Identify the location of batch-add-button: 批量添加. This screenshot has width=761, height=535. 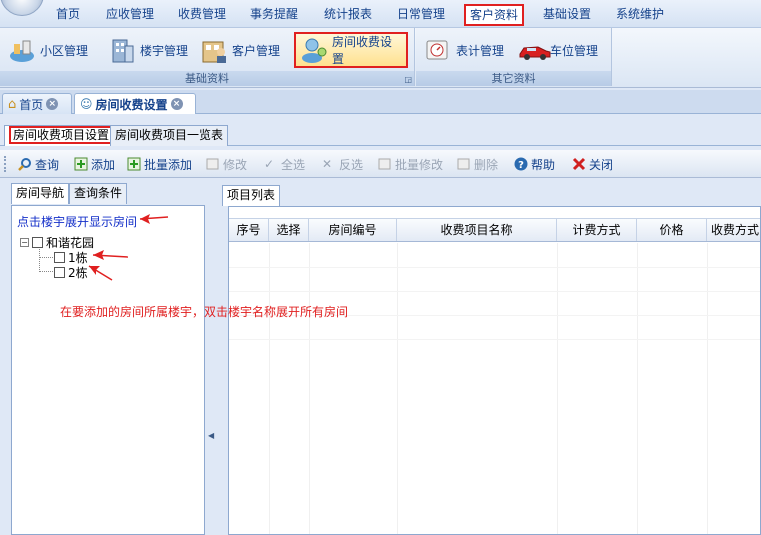
(159, 164).